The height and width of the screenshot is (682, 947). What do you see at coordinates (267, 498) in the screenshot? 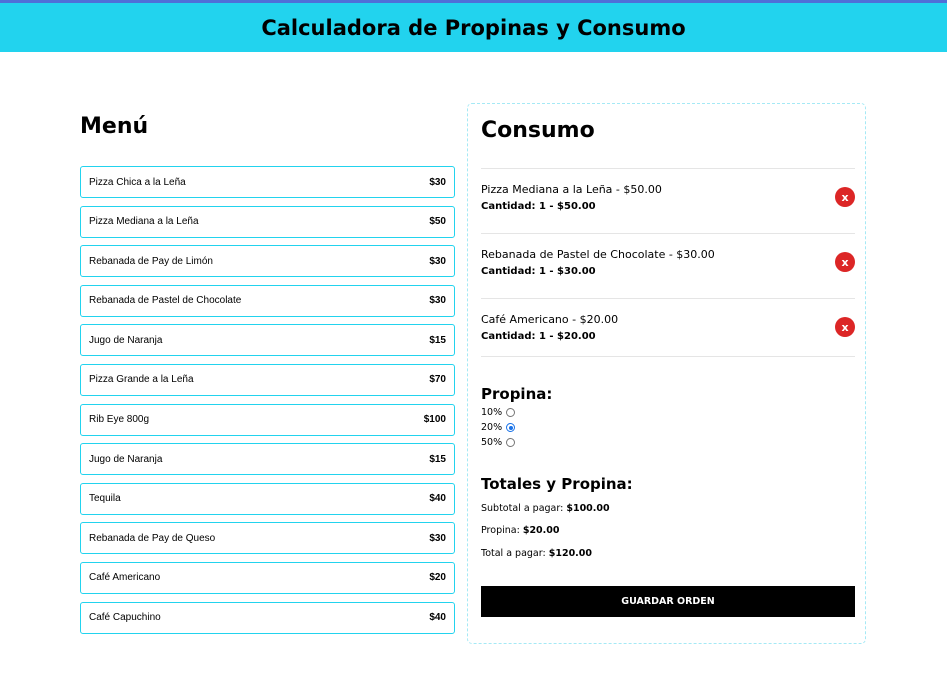
I see `menu-item-tequila: Tequila $40` at bounding box center [267, 498].